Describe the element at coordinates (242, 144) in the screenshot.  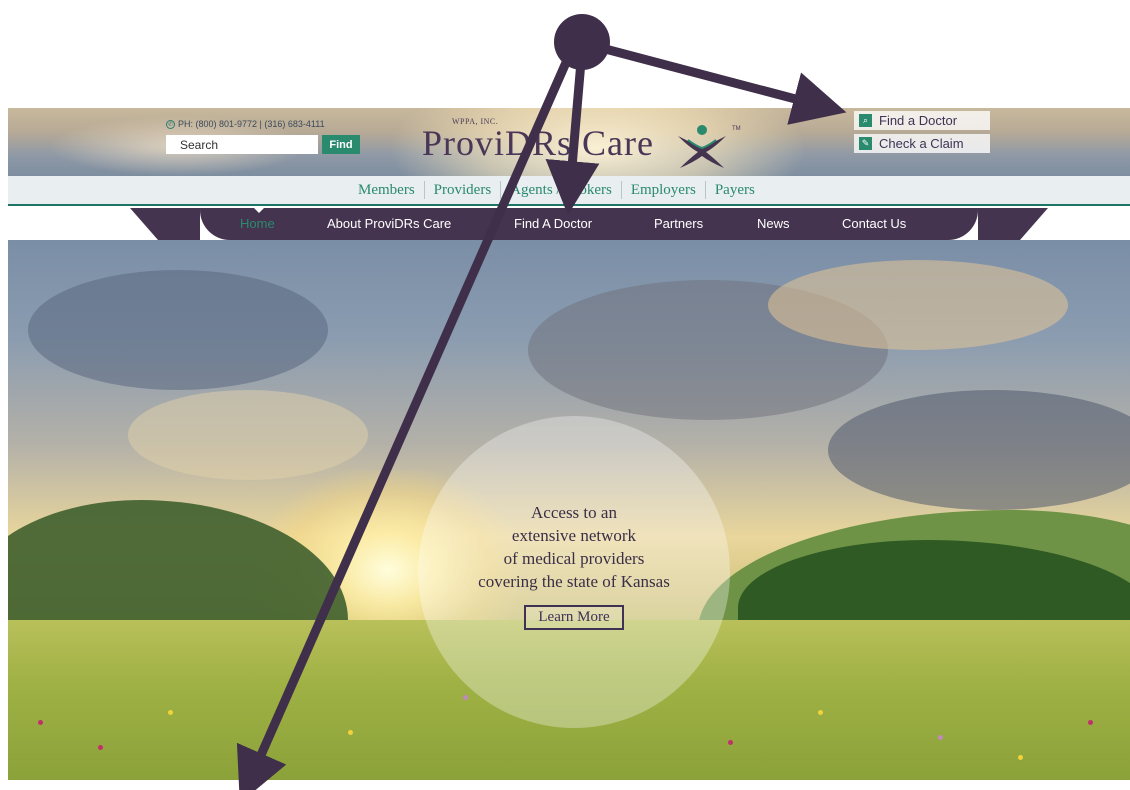
I see `search-input` at that location.